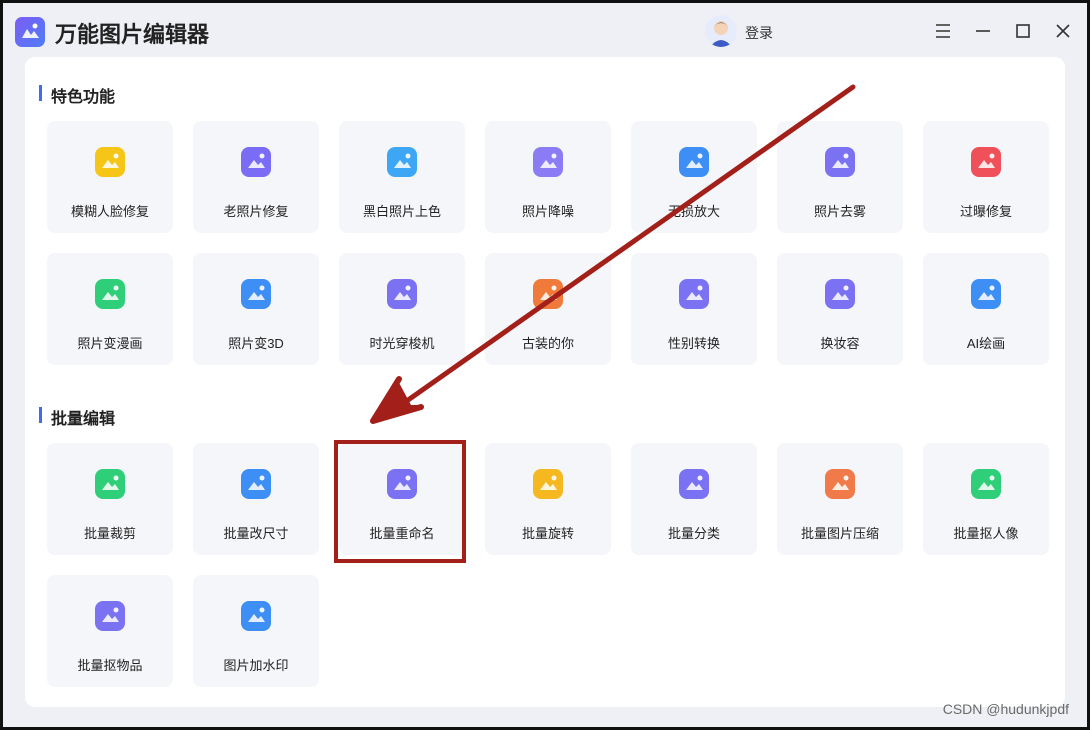  I want to click on watermark-text: CSDN @hudunkjpdf, so click(1005, 709).